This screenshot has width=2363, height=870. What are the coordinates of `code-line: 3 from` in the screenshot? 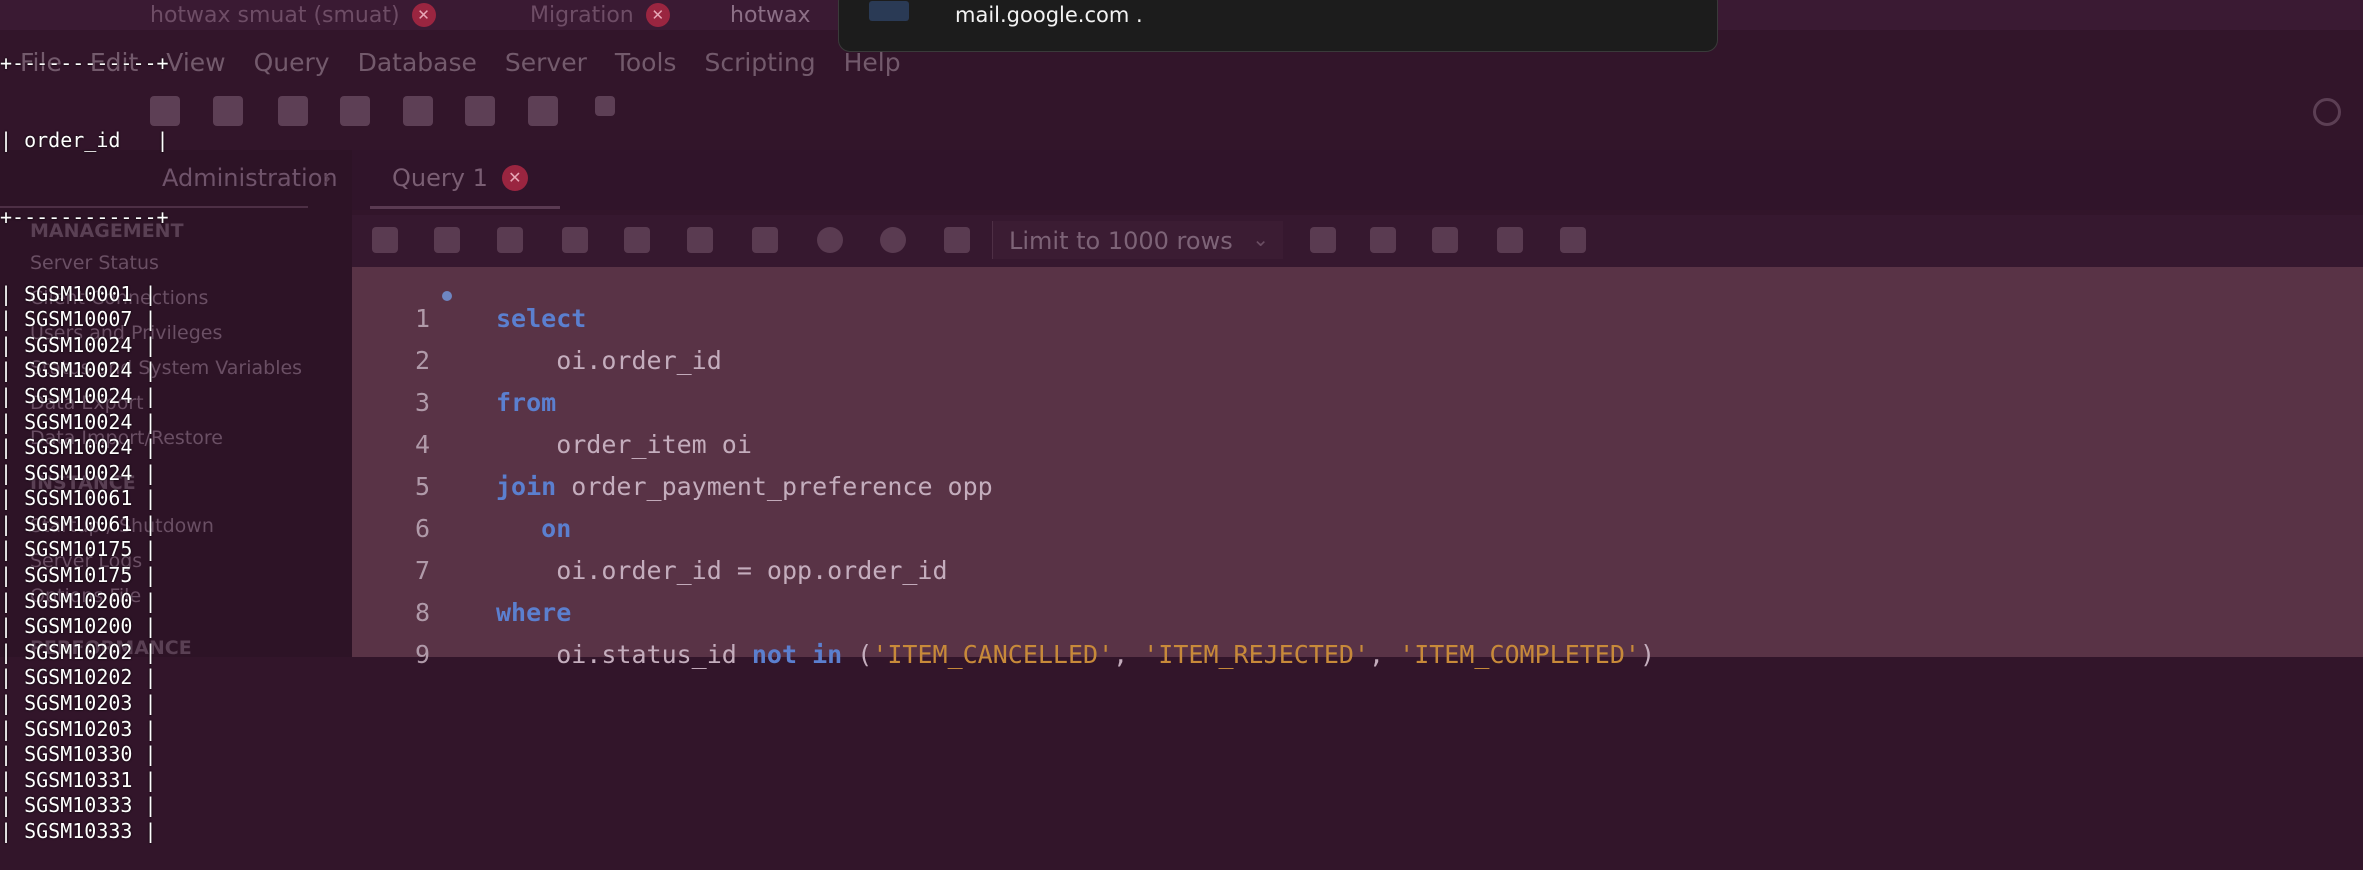 It's located at (485, 402).